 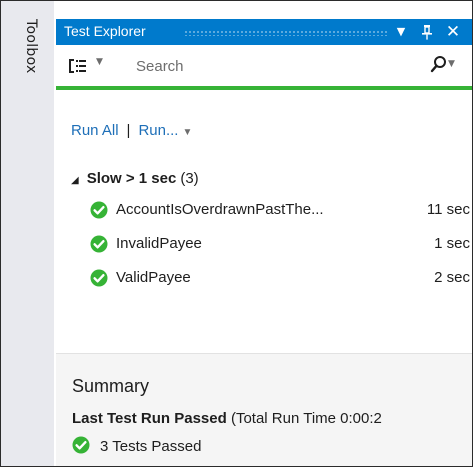 What do you see at coordinates (286, 33) in the screenshot?
I see `drag-handle` at bounding box center [286, 33].